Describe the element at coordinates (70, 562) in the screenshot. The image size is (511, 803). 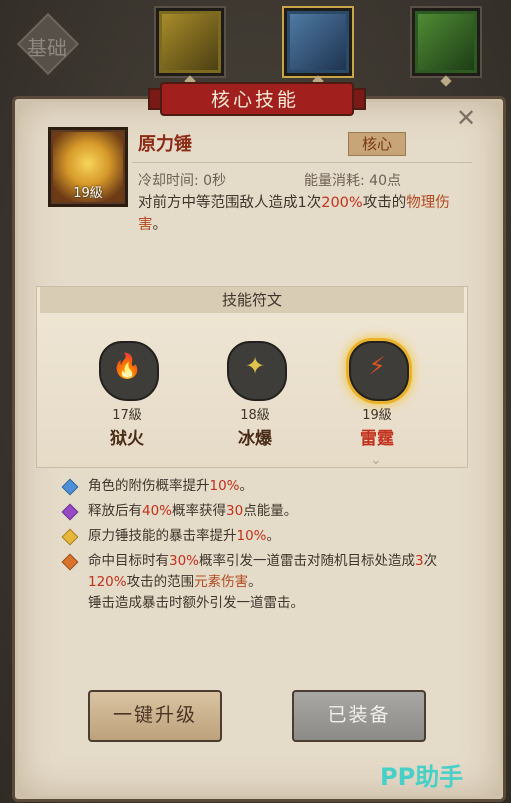
I see `orange-gem-icon` at that location.